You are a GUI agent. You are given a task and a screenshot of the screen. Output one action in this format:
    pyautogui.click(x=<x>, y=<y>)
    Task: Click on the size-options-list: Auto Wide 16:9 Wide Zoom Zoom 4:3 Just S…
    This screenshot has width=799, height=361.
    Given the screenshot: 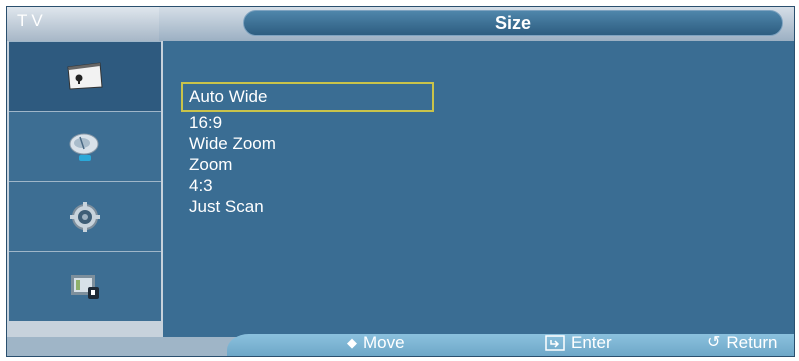 What is the action you would take?
    pyautogui.click(x=307, y=149)
    